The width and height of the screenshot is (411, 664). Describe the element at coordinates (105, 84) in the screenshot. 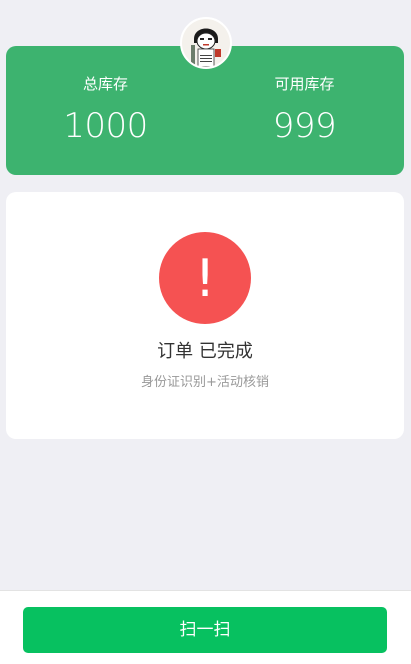

I see `total-stock-label: 总库存` at that location.